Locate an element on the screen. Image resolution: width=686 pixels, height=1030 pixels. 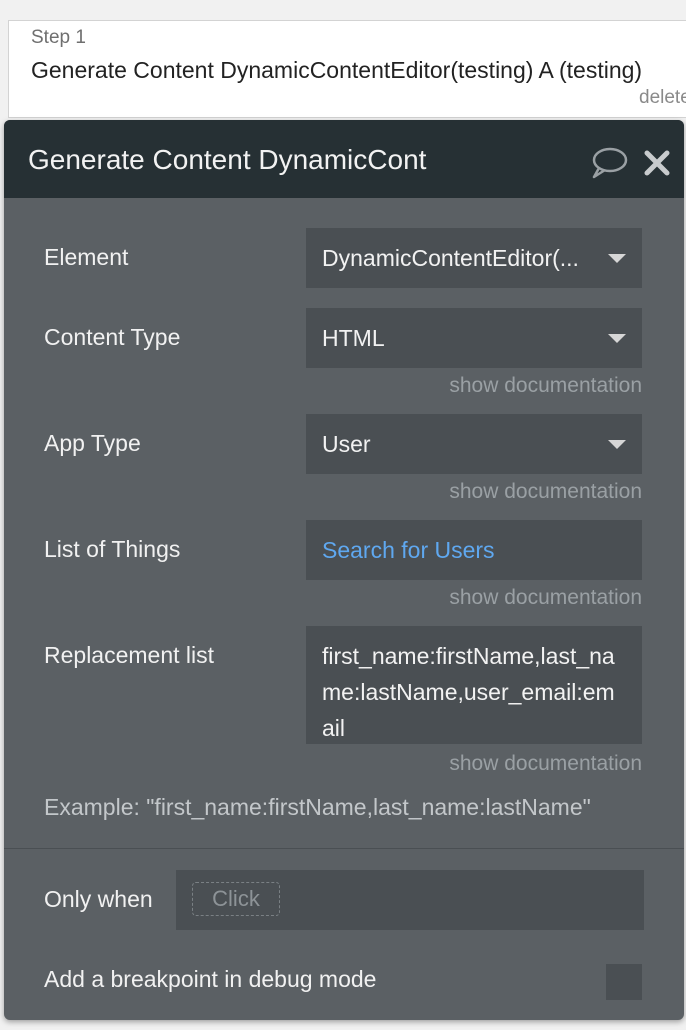
list-of-things-expression: Search for Users is located at coordinates (474, 550).